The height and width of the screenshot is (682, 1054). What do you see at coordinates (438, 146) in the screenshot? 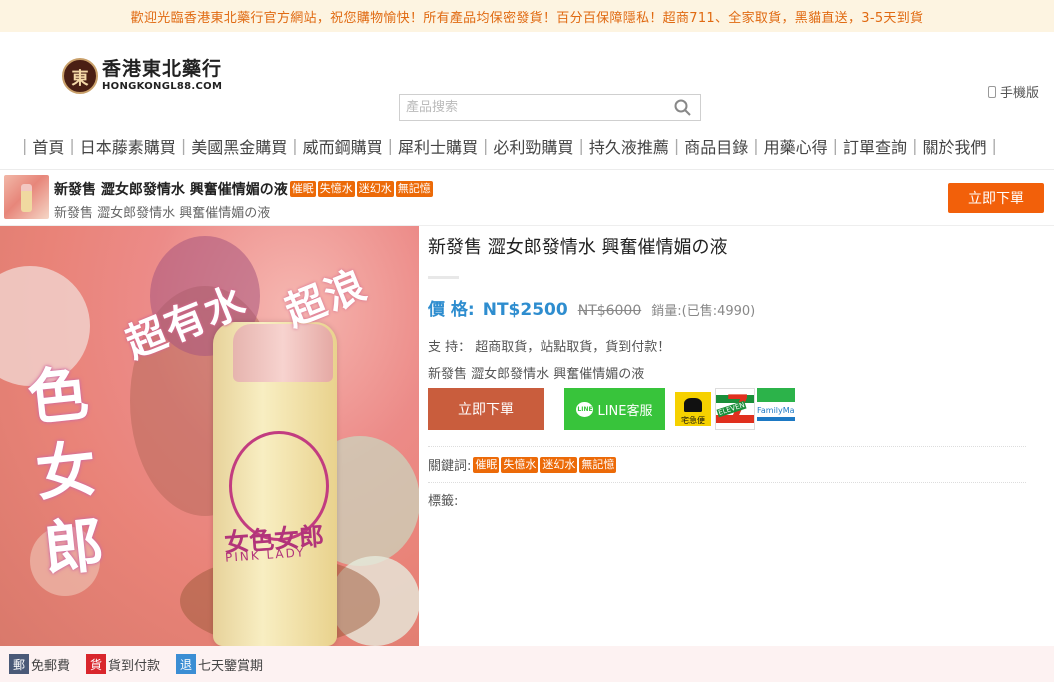
I see `nav-cialis: 犀利士購買` at bounding box center [438, 146].